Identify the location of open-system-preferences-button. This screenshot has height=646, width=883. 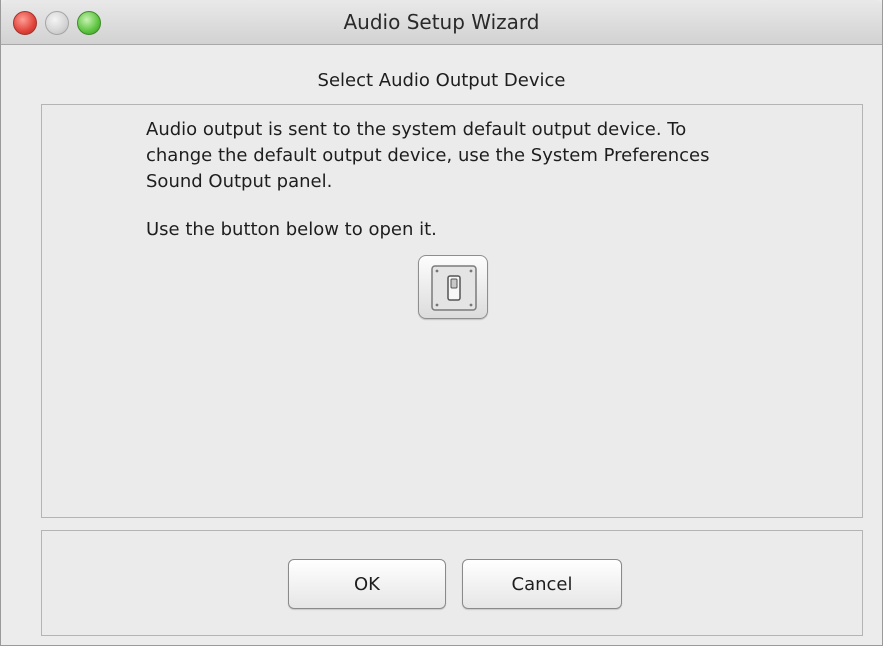
(453, 287).